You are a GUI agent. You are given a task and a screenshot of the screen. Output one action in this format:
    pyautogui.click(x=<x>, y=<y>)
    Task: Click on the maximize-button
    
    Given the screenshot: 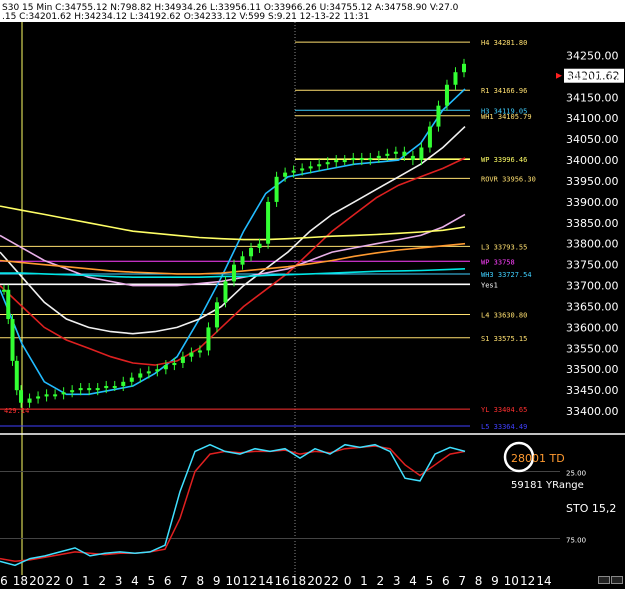 What is the action you would take?
    pyautogui.click(x=617, y=580)
    